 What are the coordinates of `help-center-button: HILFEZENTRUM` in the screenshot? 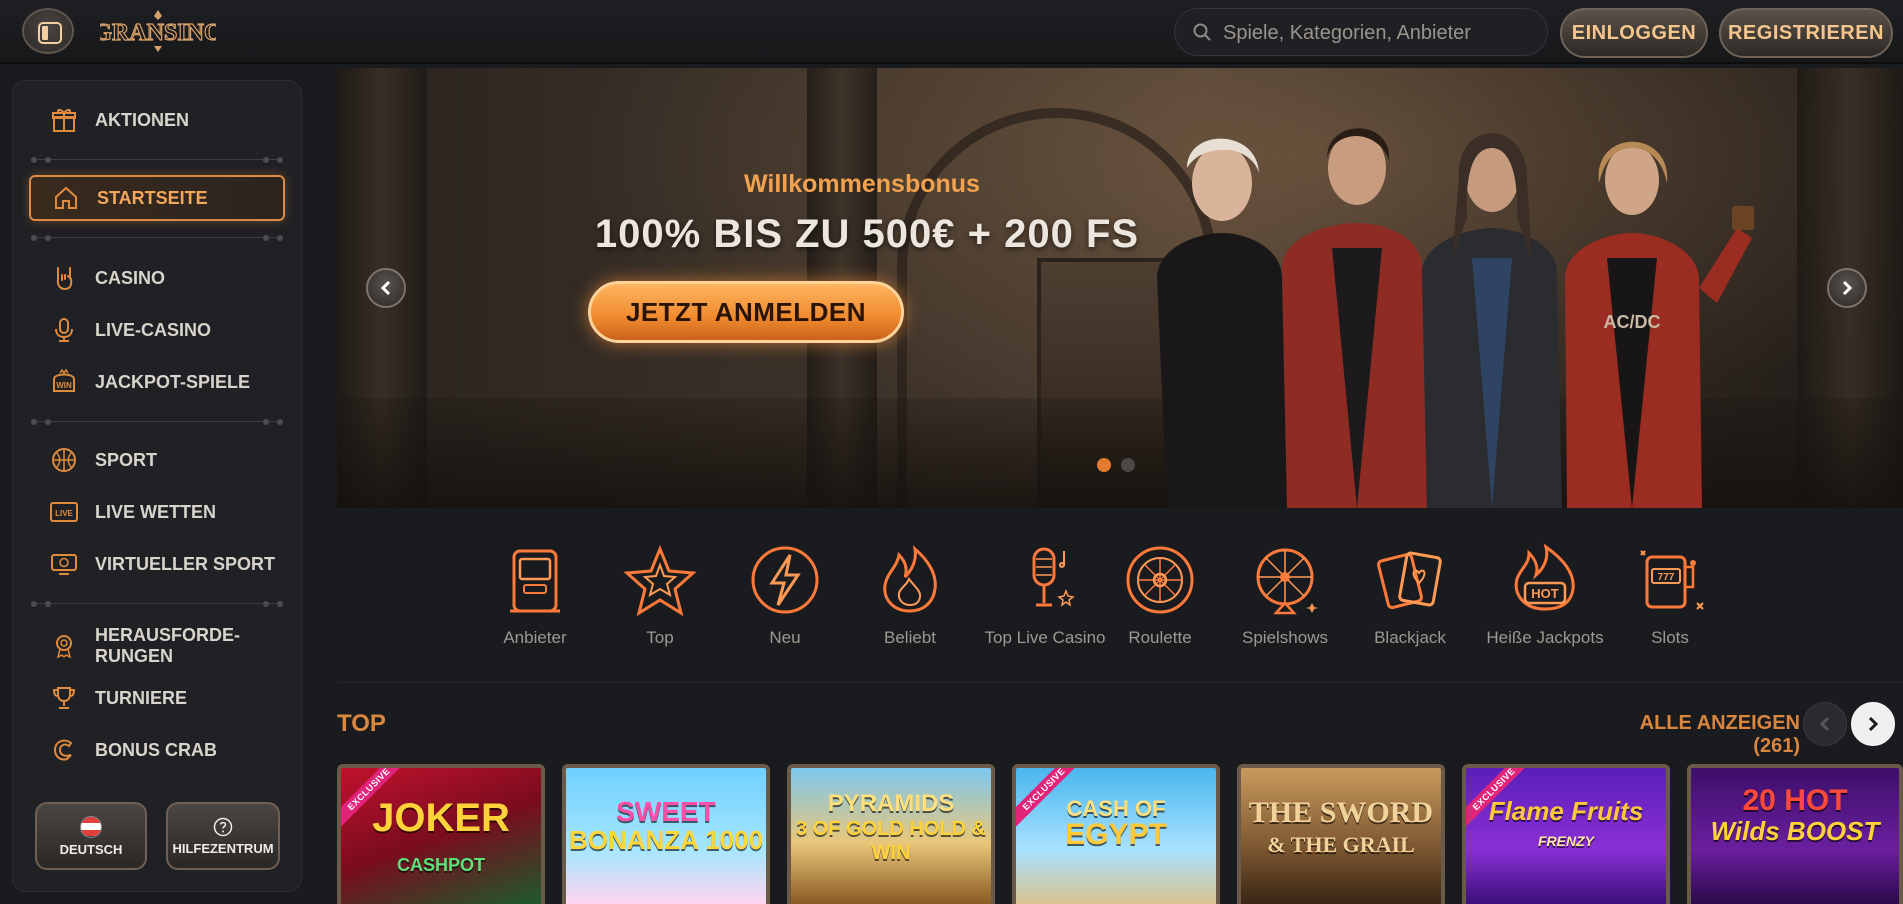 It's located at (223, 836).